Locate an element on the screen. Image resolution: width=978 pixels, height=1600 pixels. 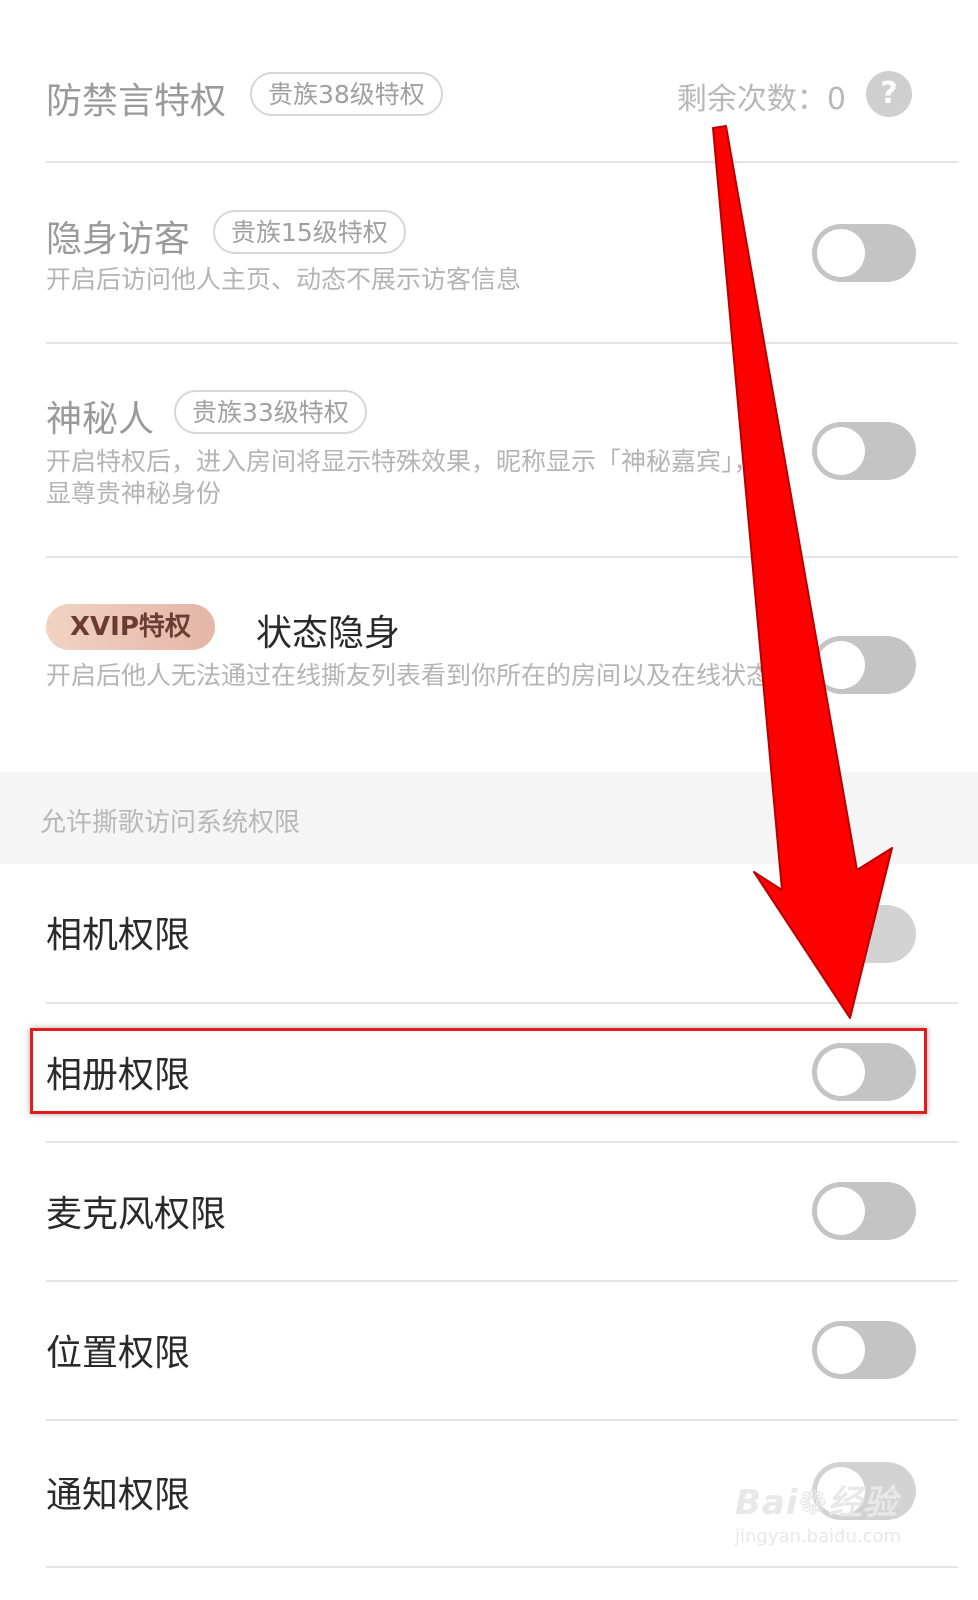
help-icon: ? is located at coordinates (889, 94).